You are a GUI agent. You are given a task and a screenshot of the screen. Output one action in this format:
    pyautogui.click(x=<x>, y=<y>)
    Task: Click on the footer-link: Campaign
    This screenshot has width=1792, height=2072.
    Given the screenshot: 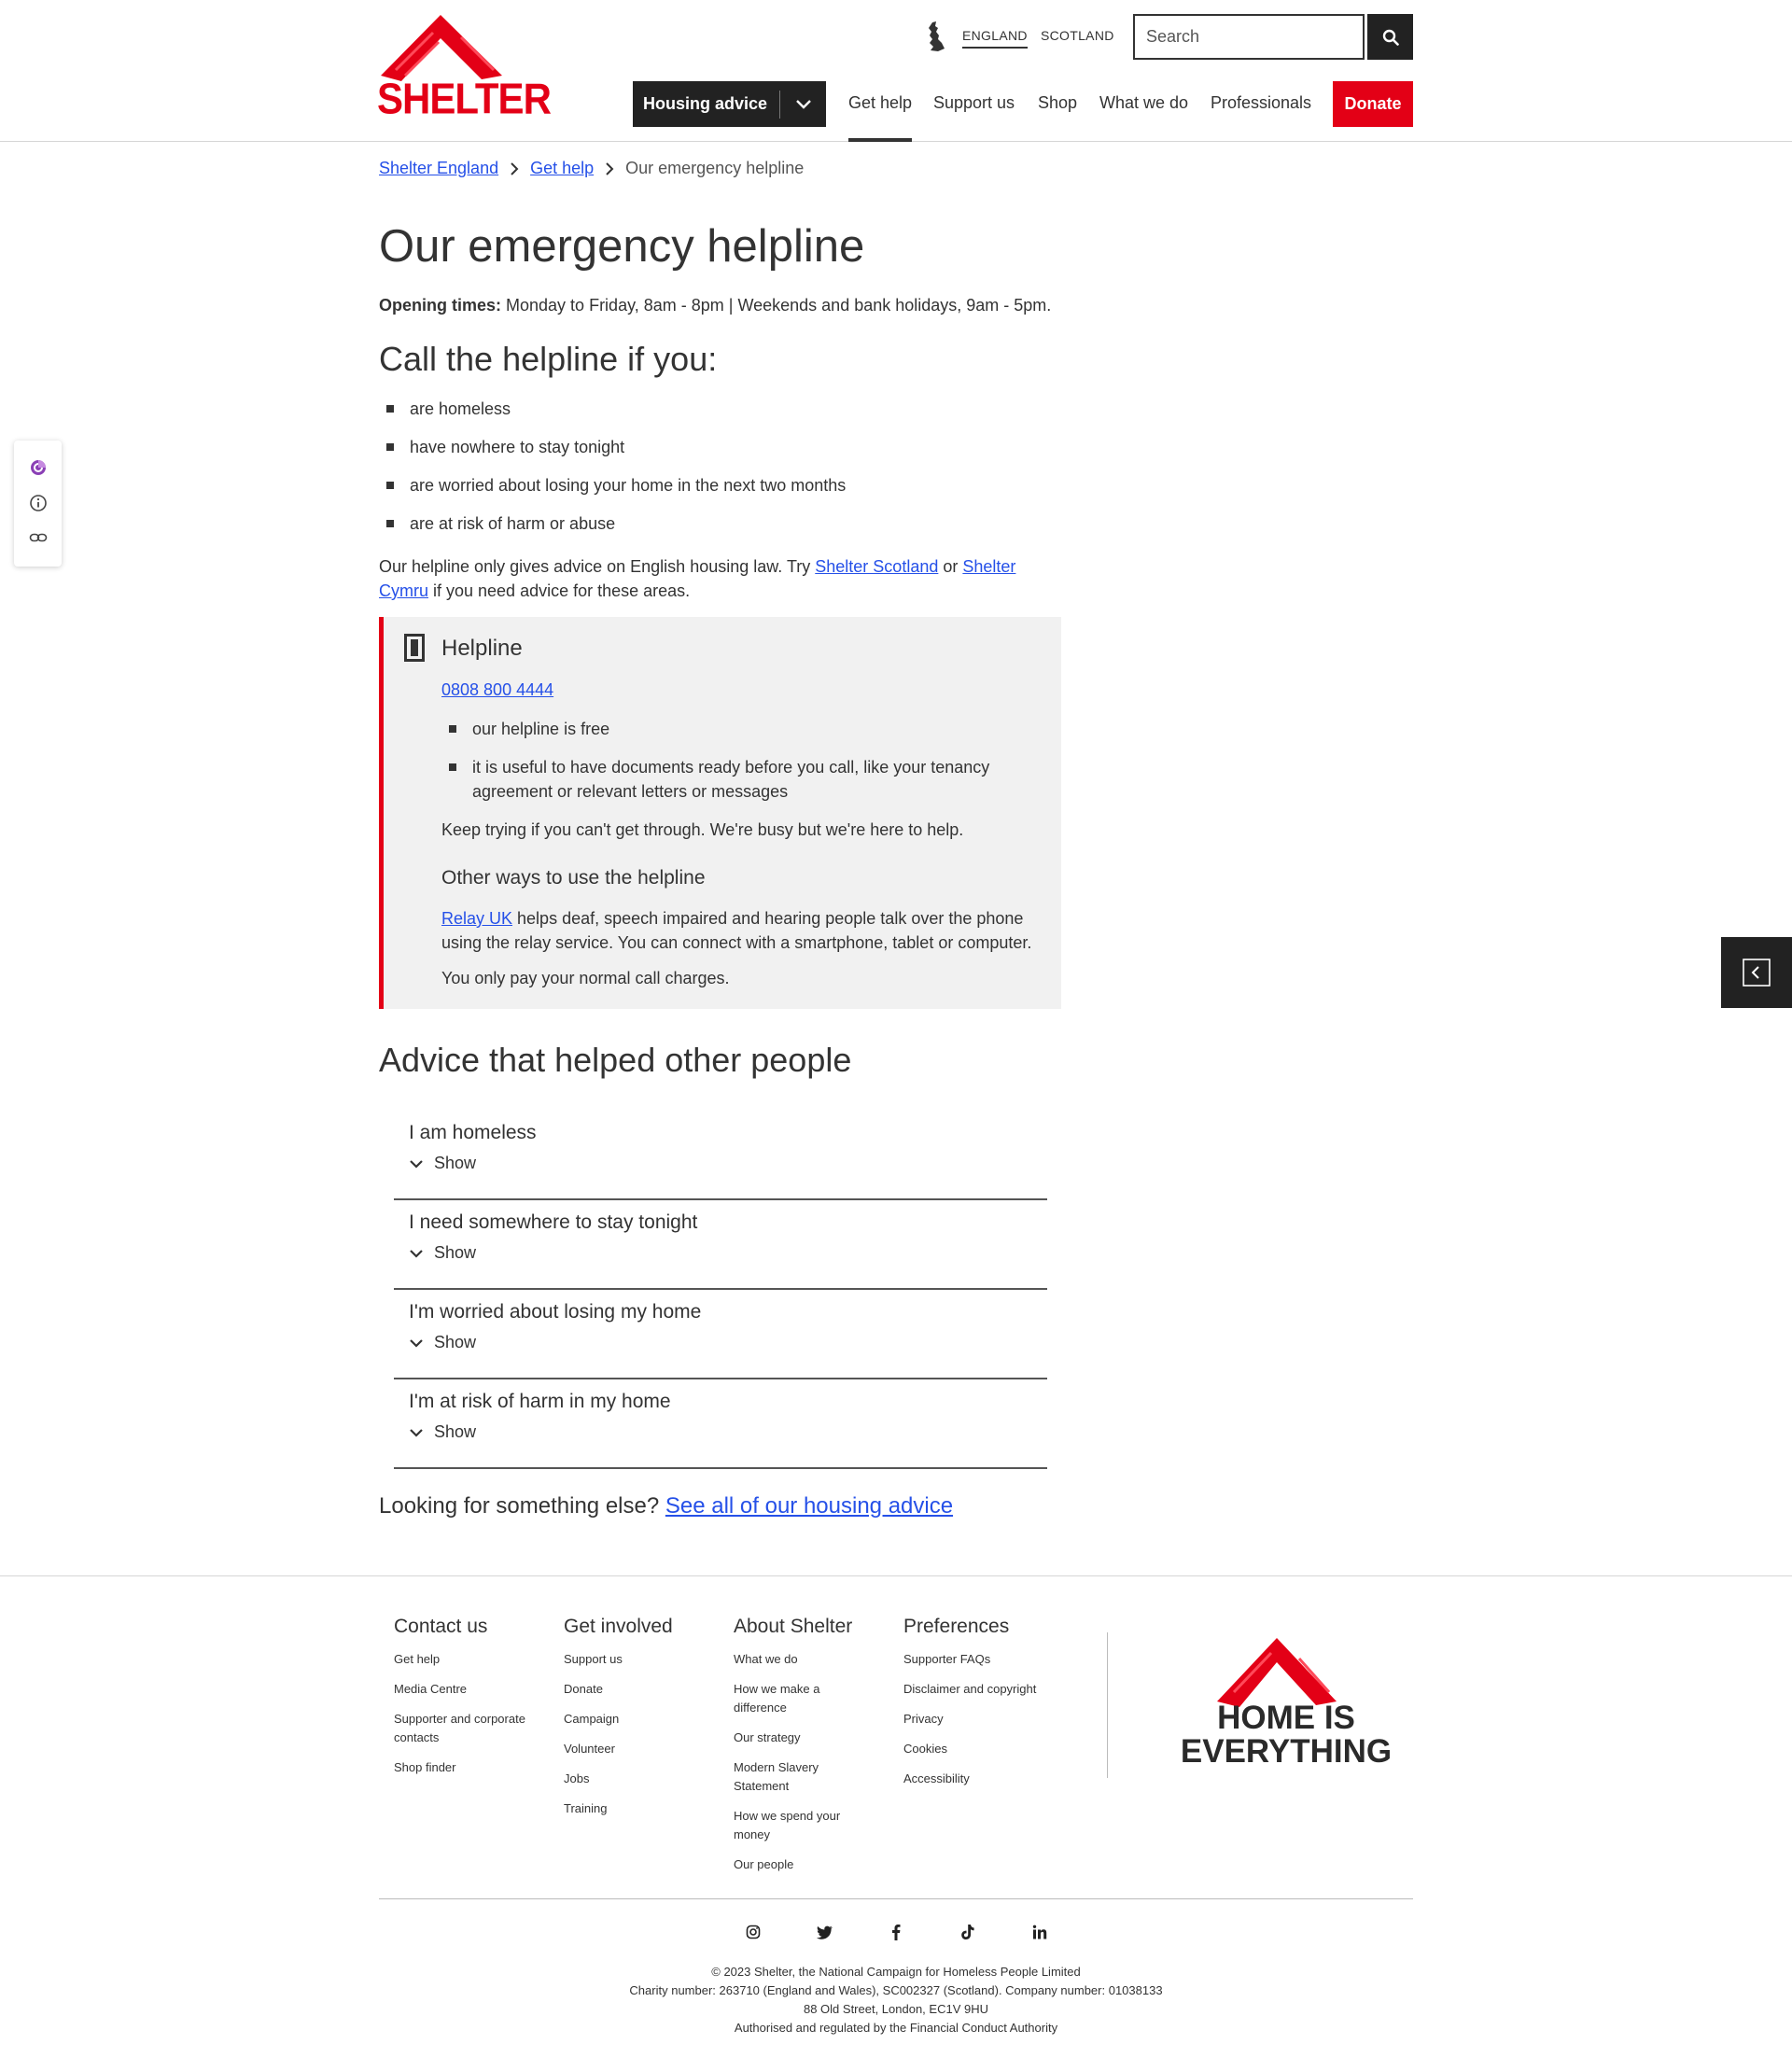 What is the action you would take?
    pyautogui.click(x=643, y=1719)
    